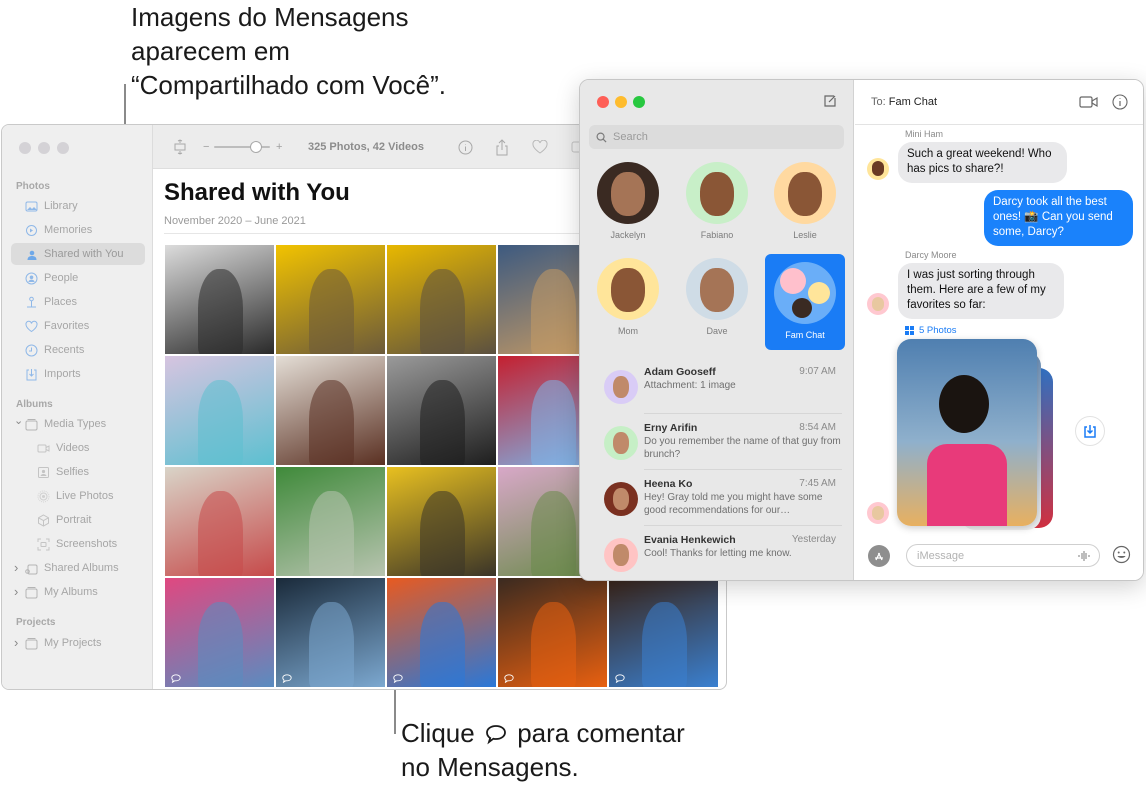 The width and height of the screenshot is (1146, 790). I want to click on sidebar-item-media-types: ⌄ Media Types, so click(78, 424).